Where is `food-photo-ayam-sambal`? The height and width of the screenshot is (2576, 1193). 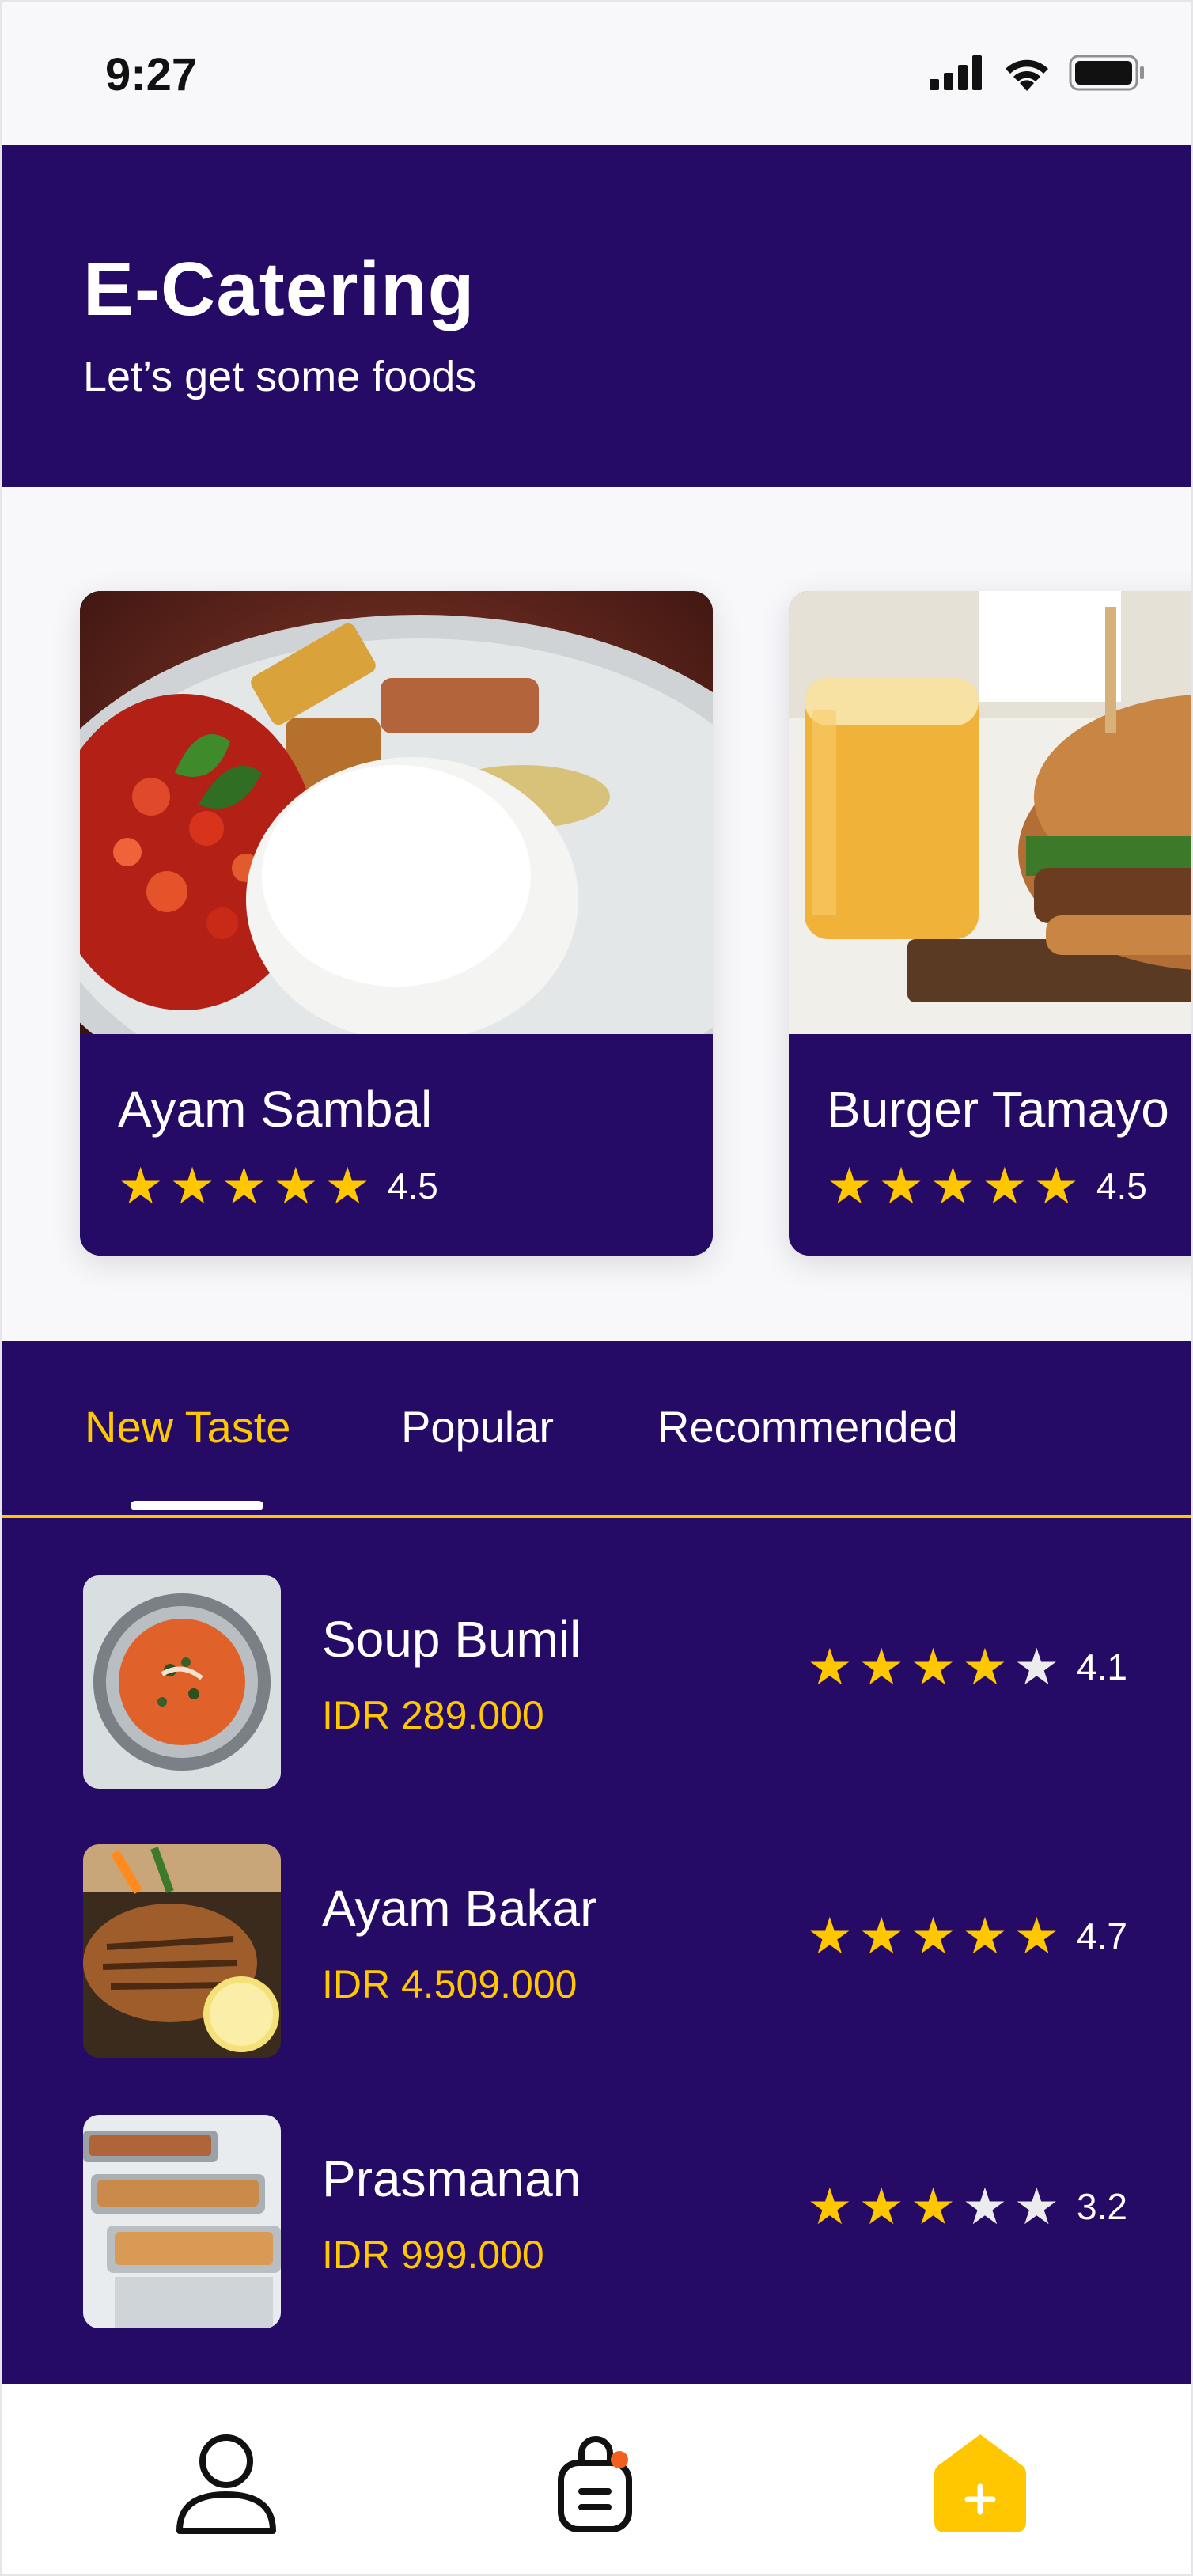
food-photo-ayam-sambal is located at coordinates (396, 812).